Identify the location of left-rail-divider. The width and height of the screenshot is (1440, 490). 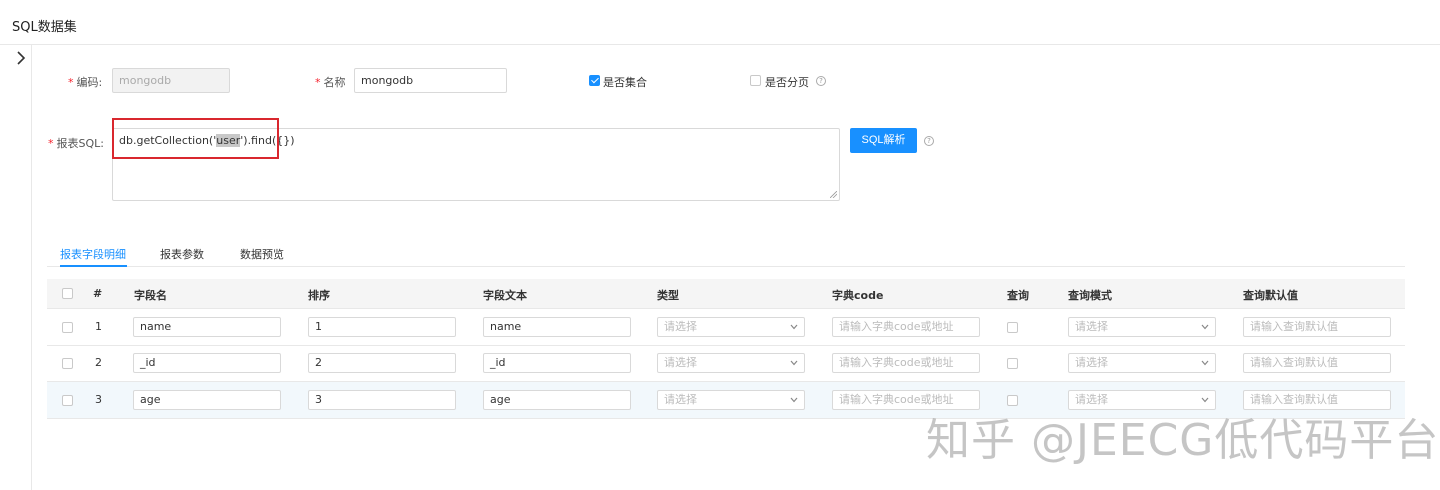
(31, 267).